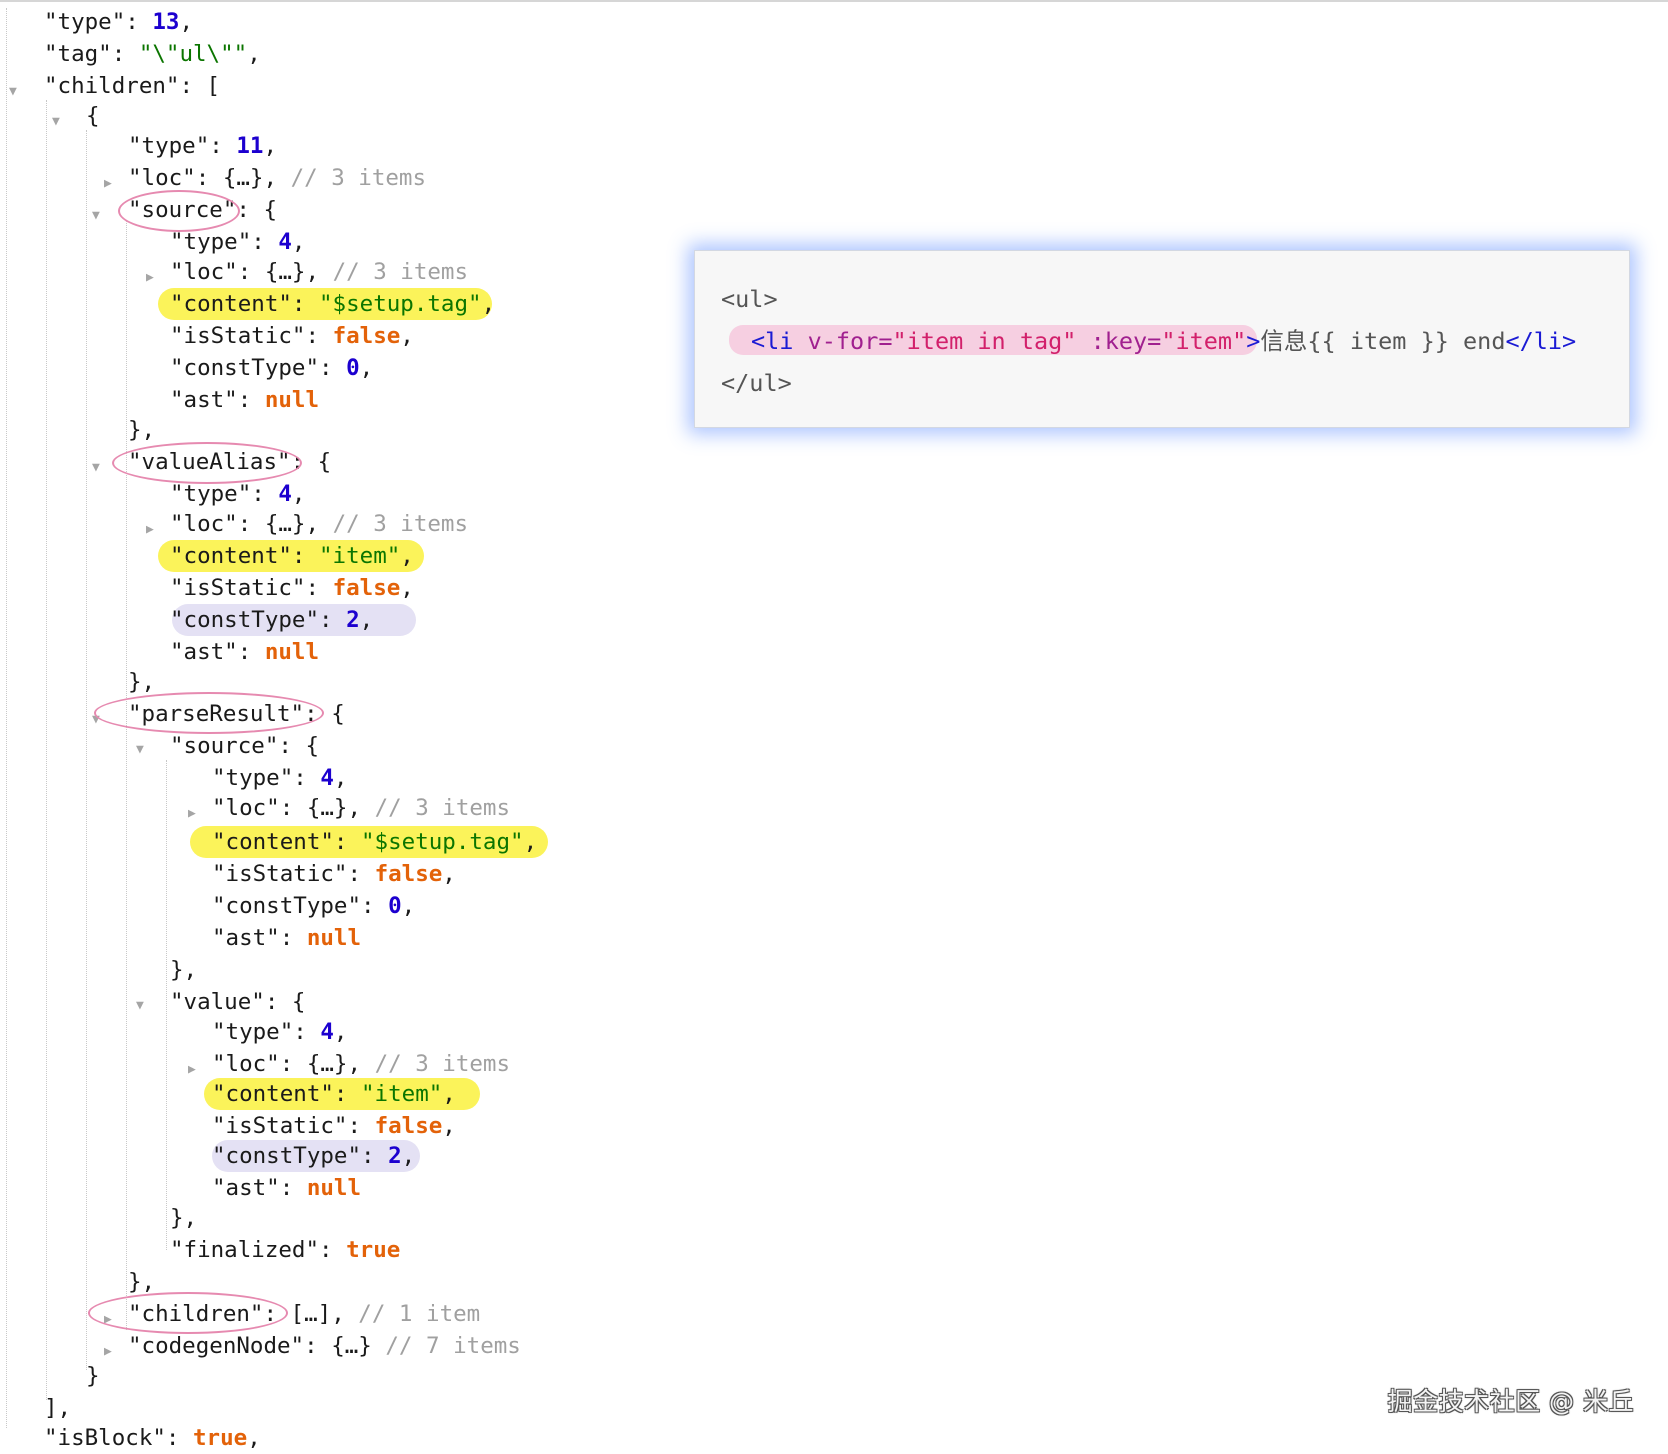 The width and height of the screenshot is (1668, 1454). What do you see at coordinates (112, 86) in the screenshot?
I see `children-key: "children"` at bounding box center [112, 86].